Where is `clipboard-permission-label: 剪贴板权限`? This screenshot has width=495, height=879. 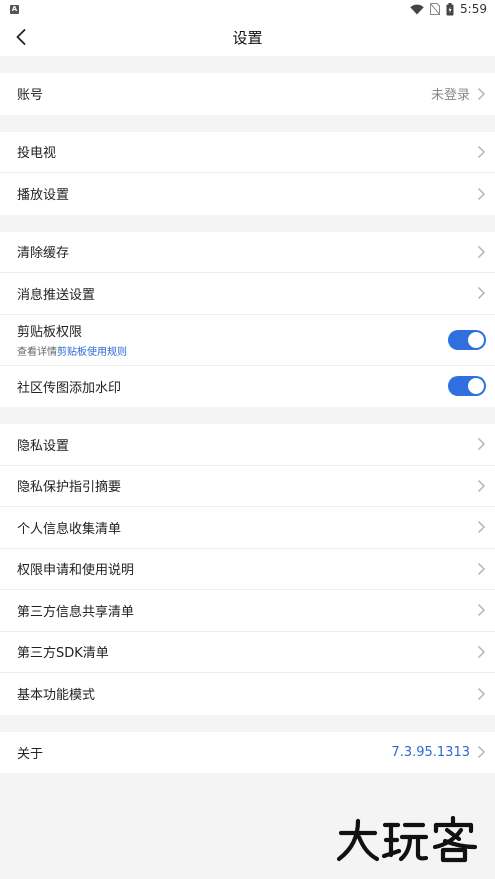 clipboard-permission-label: 剪贴板权限 is located at coordinates (50, 332).